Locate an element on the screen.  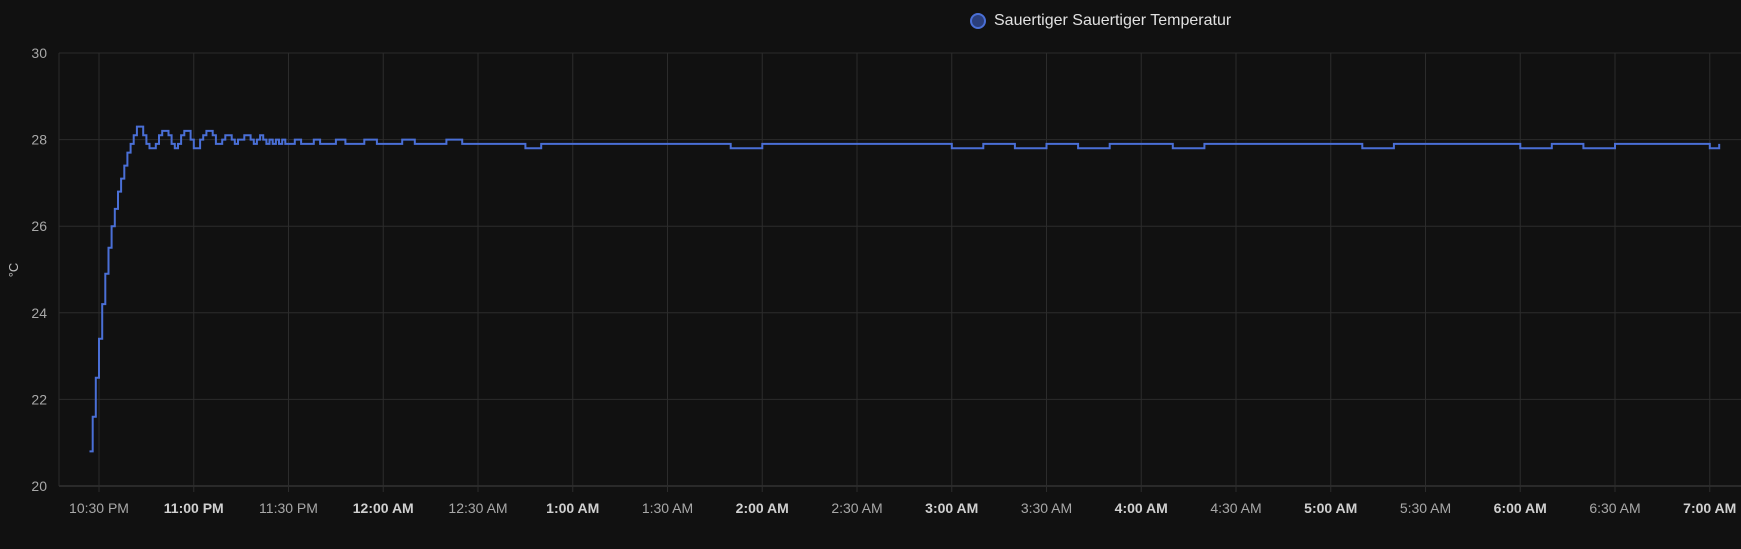
x-tick-label: 1:30 AM is located at coordinates (667, 508).